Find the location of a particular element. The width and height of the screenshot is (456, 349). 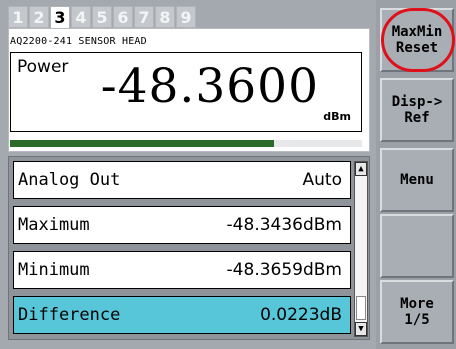

maximum-label: Maximum is located at coordinates (54, 225).